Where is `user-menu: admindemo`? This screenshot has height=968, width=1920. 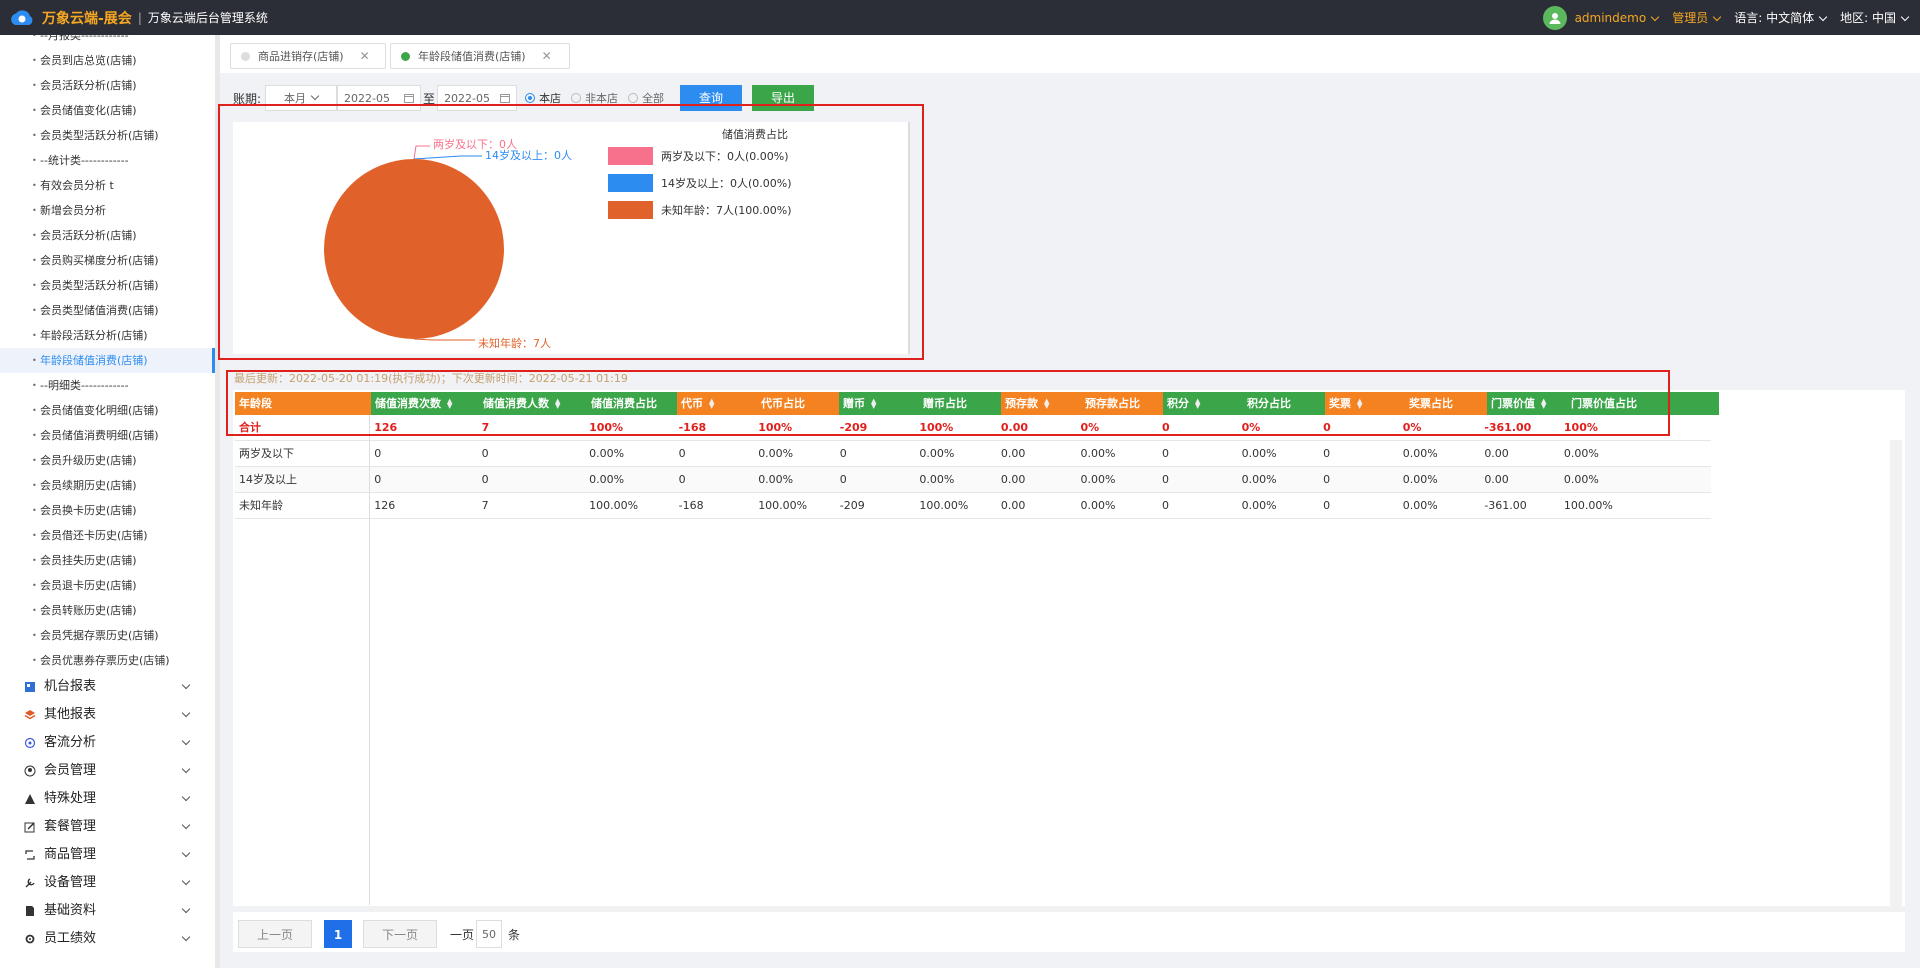
user-menu: admindemo is located at coordinates (1617, 18).